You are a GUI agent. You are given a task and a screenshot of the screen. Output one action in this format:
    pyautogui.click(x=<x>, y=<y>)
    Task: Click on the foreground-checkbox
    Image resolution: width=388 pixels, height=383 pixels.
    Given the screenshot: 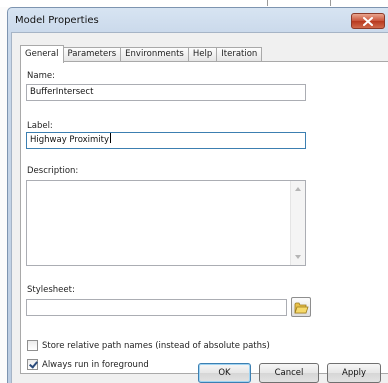 What is the action you would take?
    pyautogui.click(x=32, y=364)
    